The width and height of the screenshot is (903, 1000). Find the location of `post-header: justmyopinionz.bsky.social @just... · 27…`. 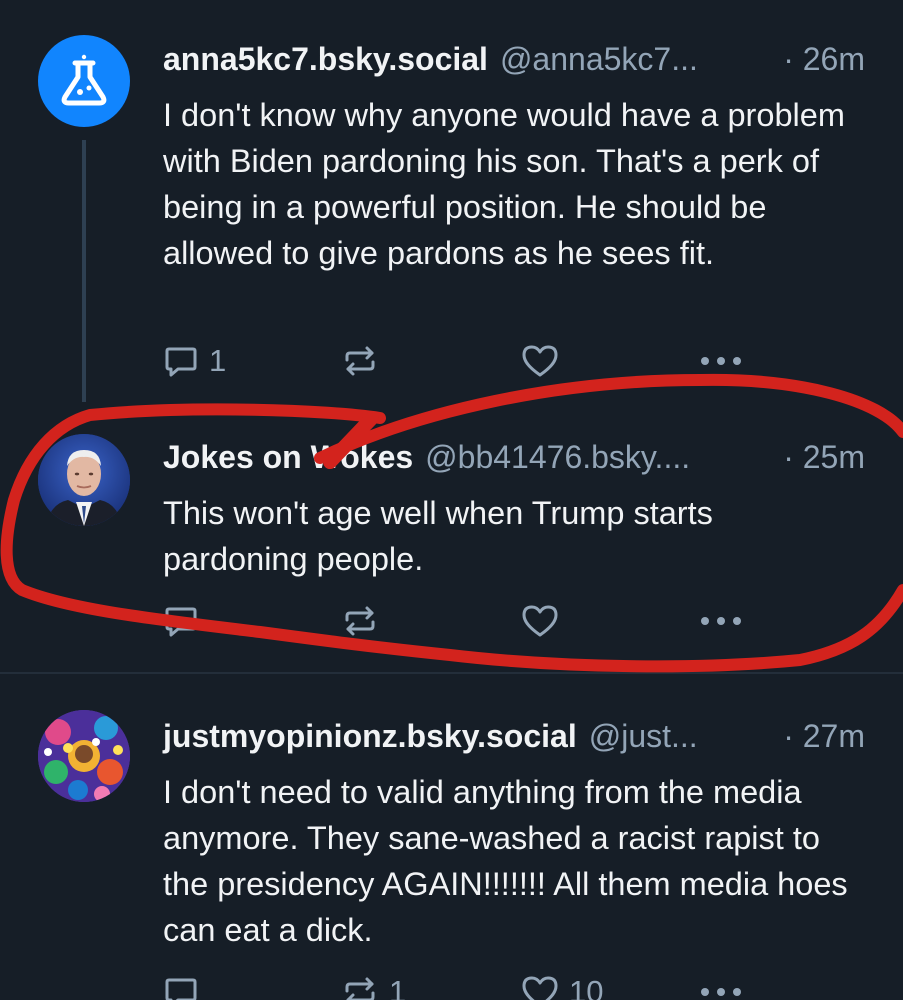

post-header: justmyopinionz.bsky.social @just... · 27… is located at coordinates (514, 736).